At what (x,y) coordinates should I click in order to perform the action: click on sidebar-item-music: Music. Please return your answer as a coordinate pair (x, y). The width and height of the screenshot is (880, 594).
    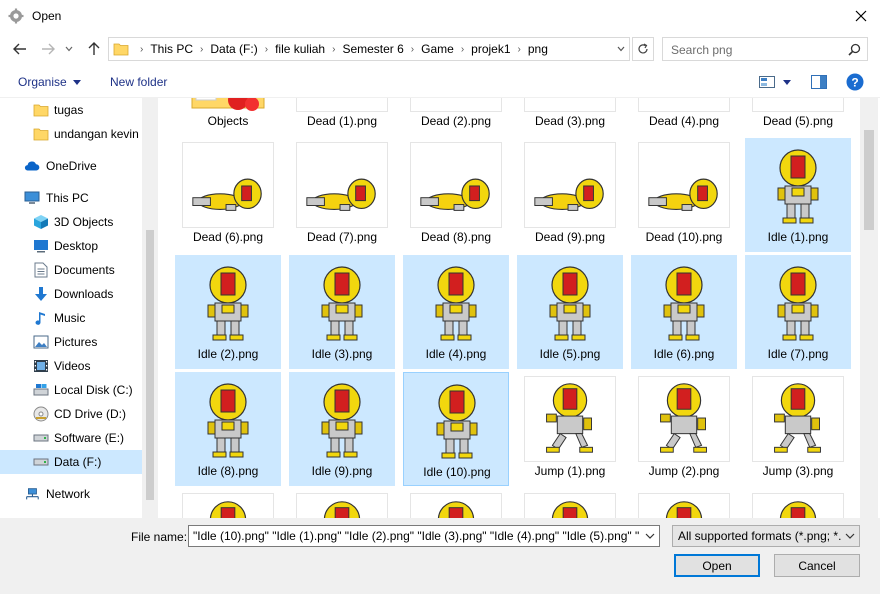
    Looking at the image, I should click on (71, 318).